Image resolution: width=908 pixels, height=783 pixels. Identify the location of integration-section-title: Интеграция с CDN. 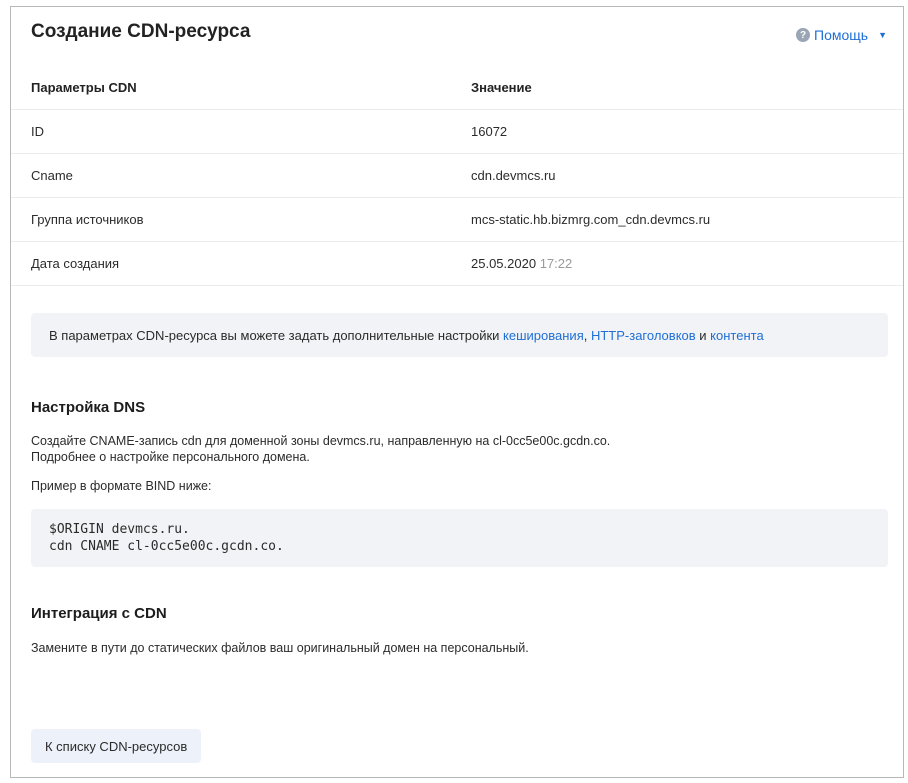
(99, 613).